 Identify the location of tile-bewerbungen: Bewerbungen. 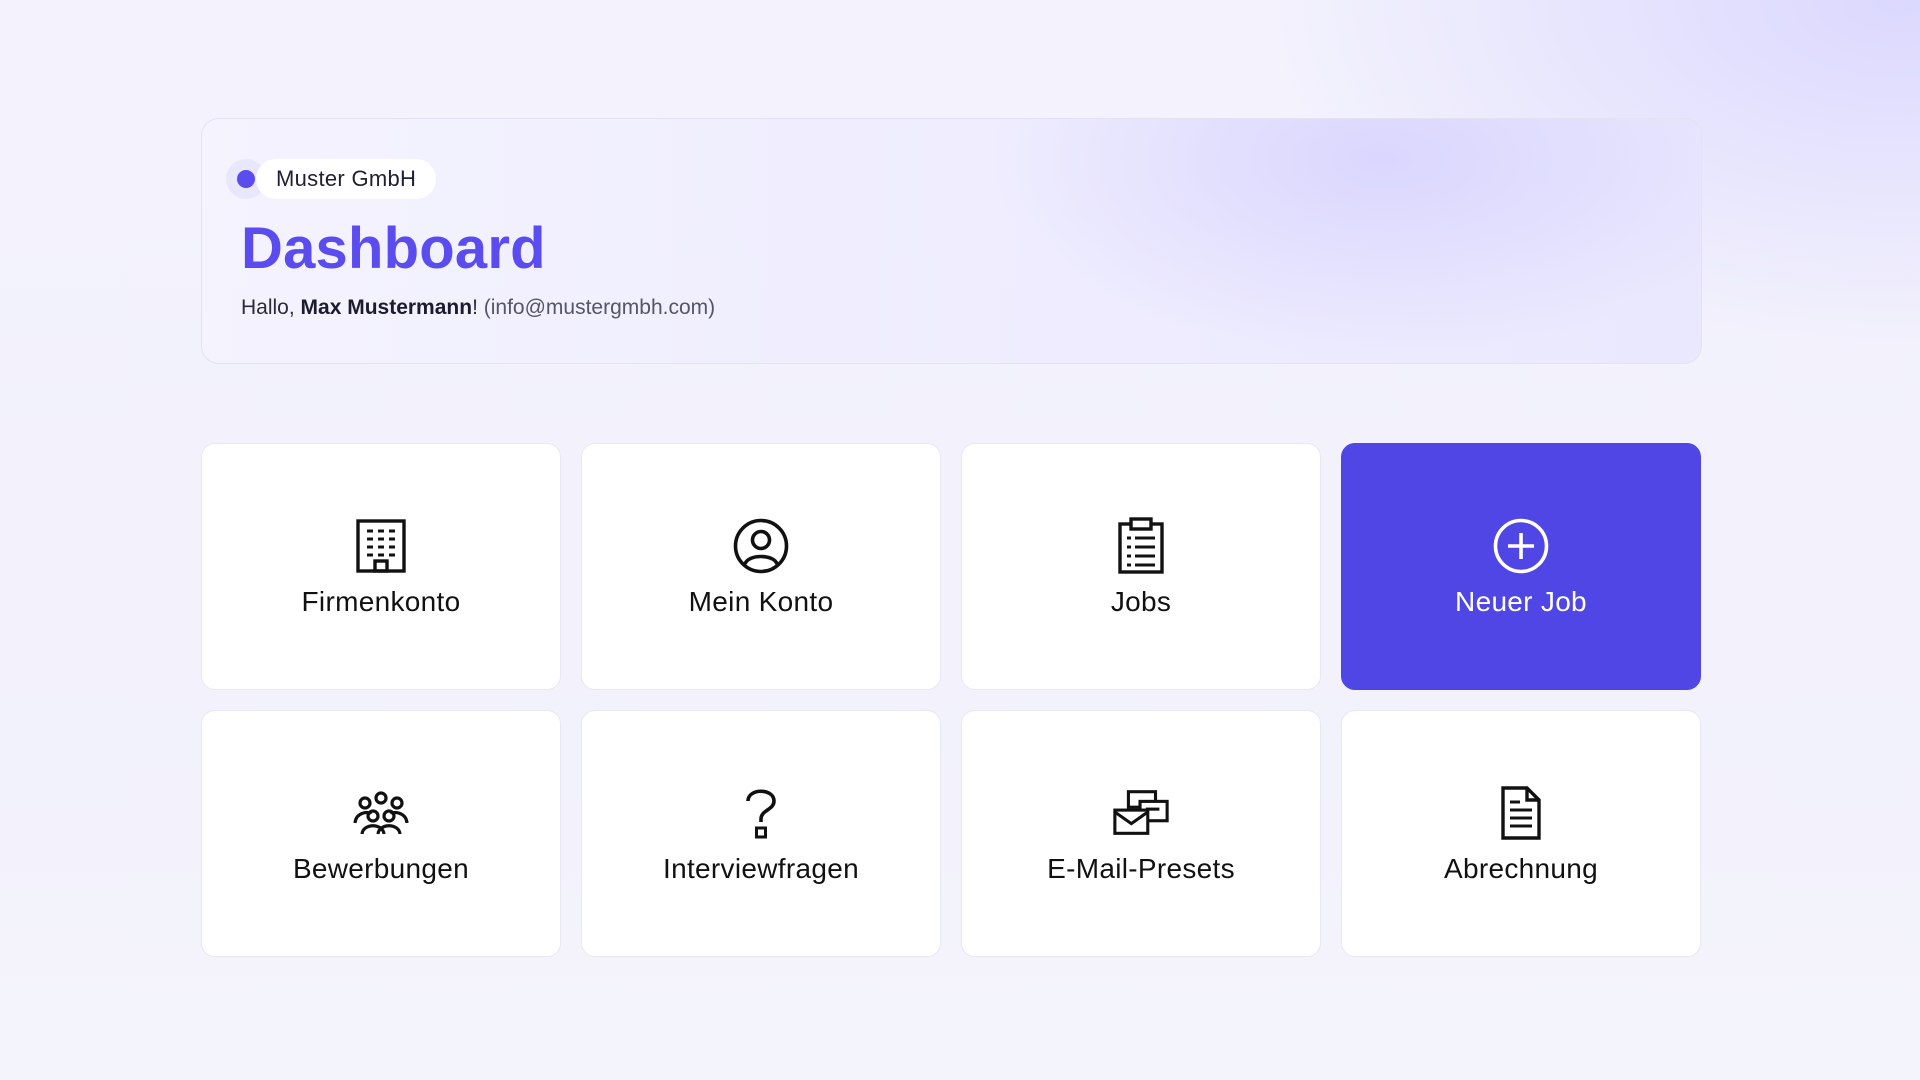
(381, 833).